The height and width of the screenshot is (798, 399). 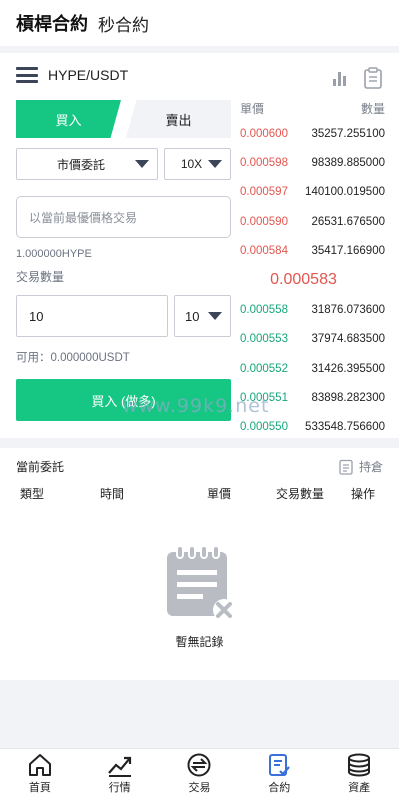 I want to click on nav-assets: 資產, so click(x=359, y=773).